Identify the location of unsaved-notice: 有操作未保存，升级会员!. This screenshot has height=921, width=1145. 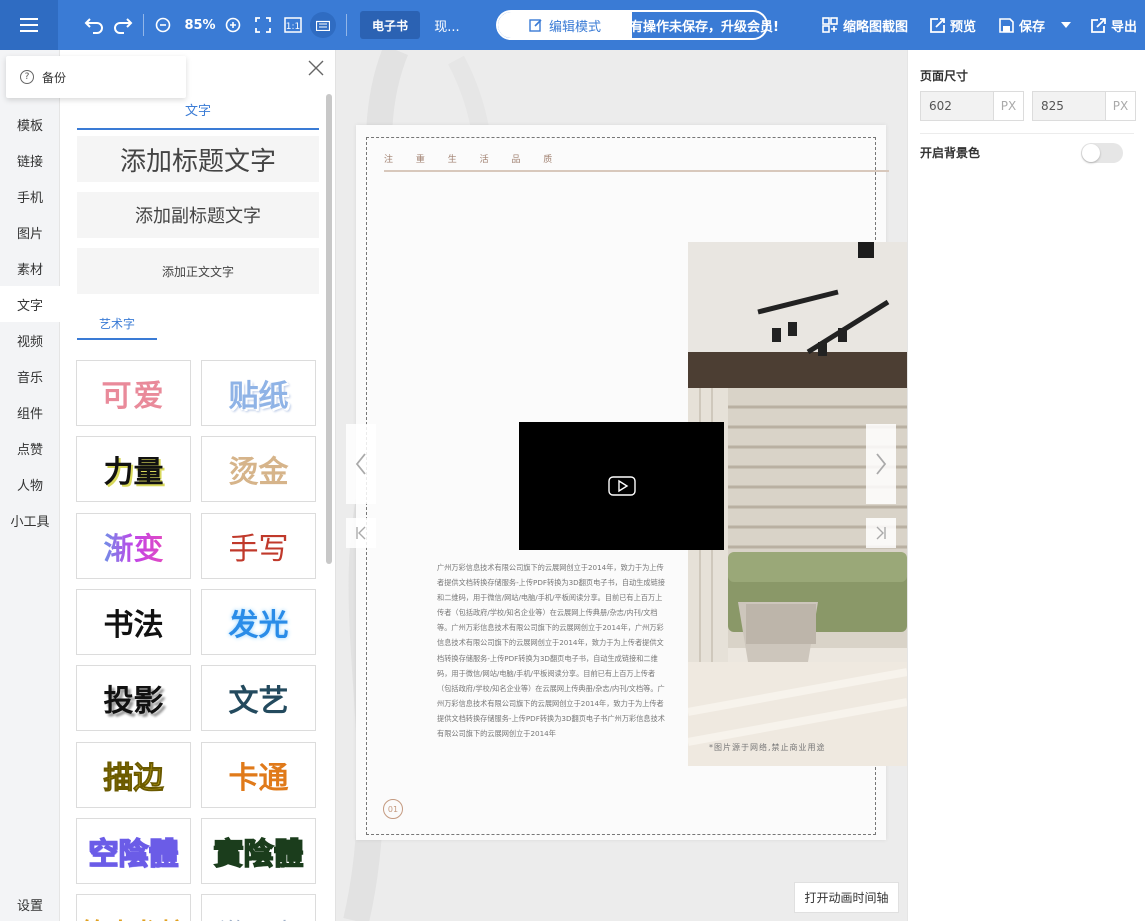
(704, 27).